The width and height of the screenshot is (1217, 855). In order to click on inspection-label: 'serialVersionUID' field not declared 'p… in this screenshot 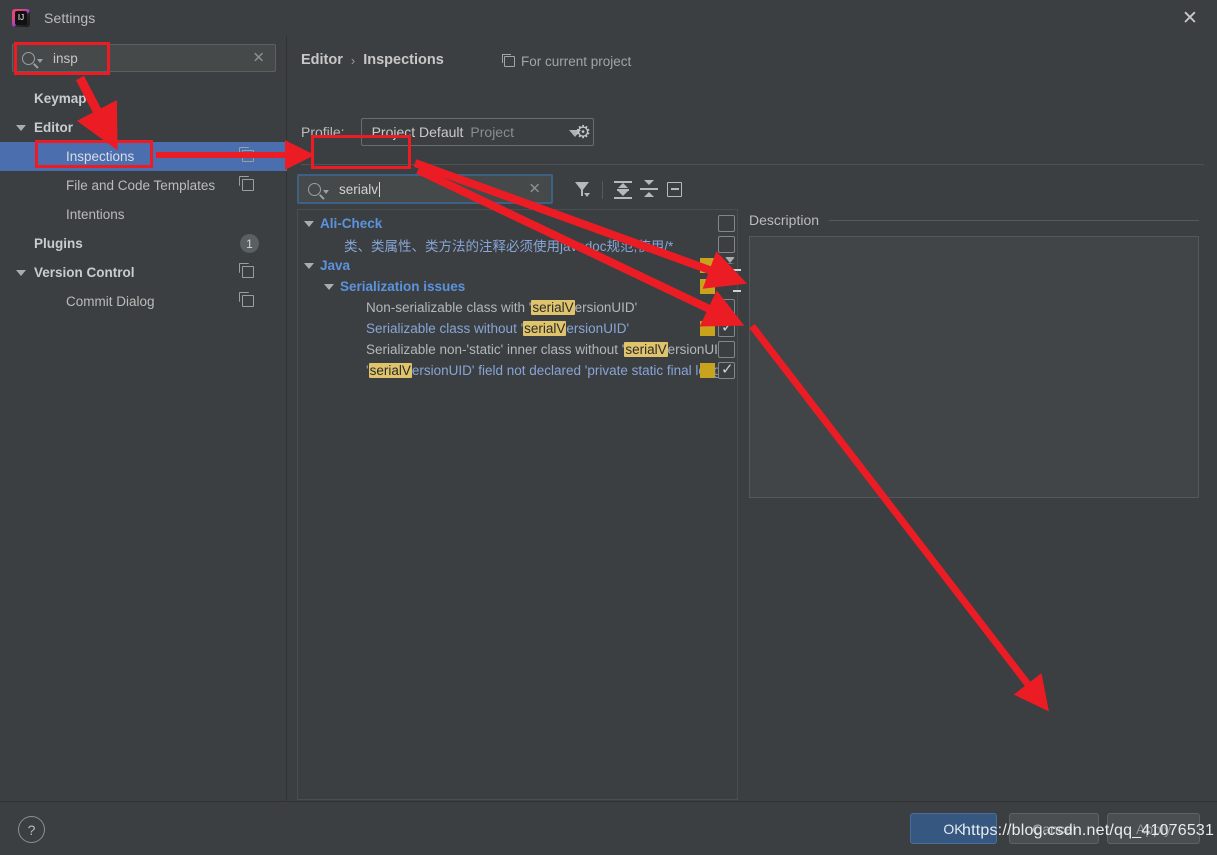, I will do `click(545, 370)`.